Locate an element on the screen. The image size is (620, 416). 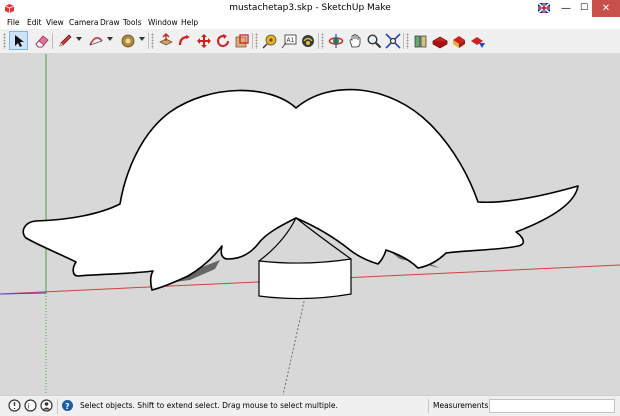
arc-tool-button is located at coordinates (95, 40).